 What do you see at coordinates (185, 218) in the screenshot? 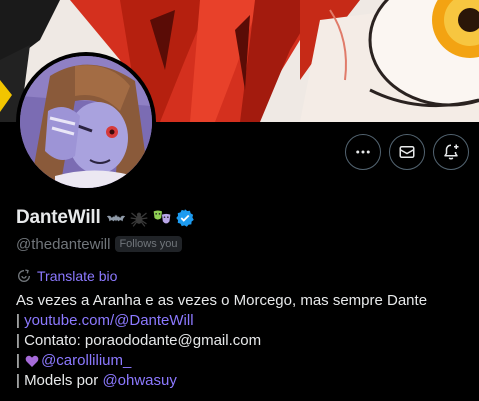
I see `verified-badge-icon` at bounding box center [185, 218].